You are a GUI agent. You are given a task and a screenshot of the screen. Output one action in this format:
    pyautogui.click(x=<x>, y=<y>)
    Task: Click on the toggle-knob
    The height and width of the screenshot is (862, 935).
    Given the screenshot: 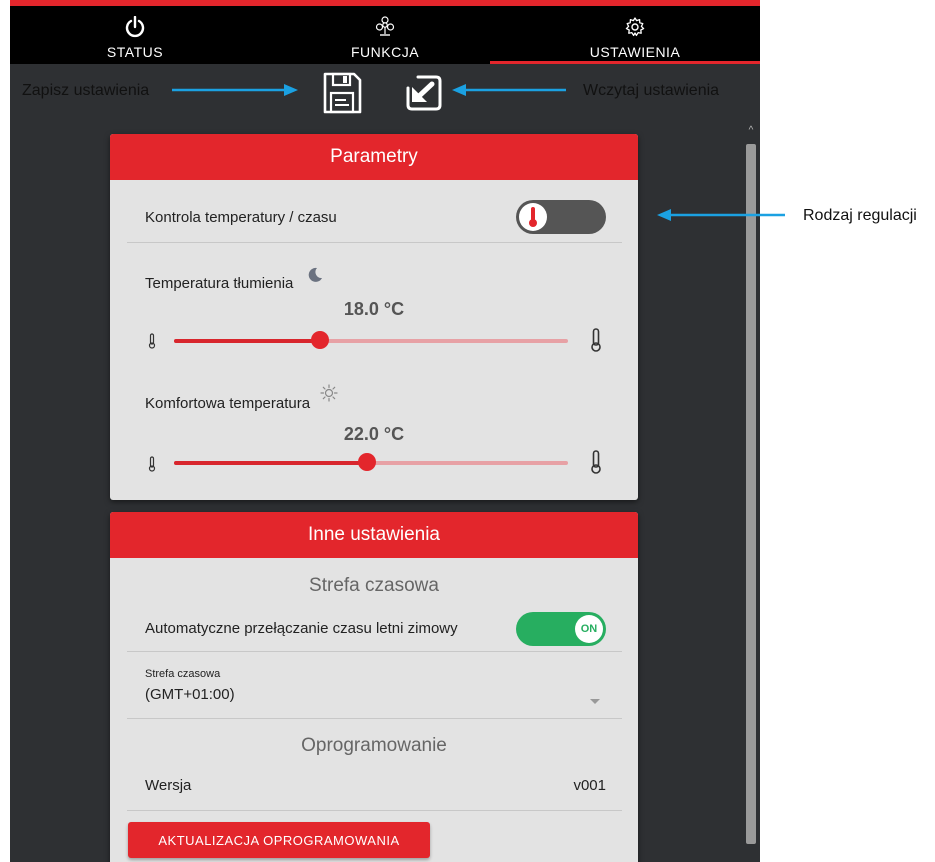 What is the action you would take?
    pyautogui.click(x=533, y=217)
    